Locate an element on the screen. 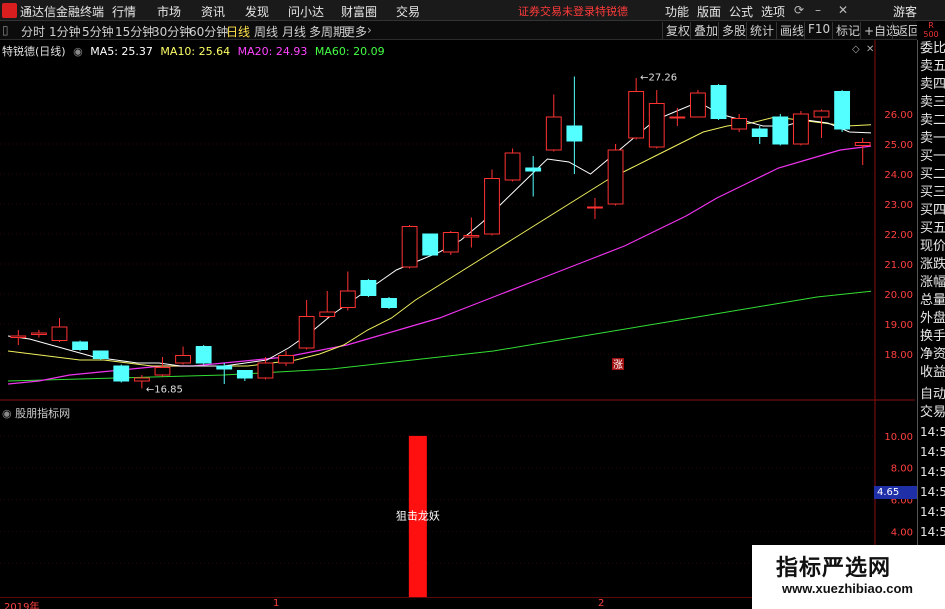 The width and height of the screenshot is (945, 609). side-item-6: 买一 is located at coordinates (931, 157).